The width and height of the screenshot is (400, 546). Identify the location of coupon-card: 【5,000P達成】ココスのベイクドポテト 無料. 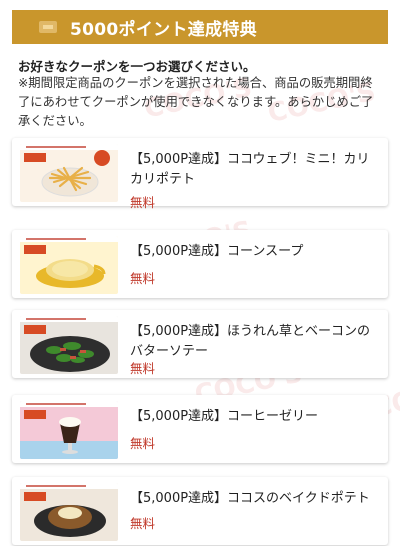
(200, 511).